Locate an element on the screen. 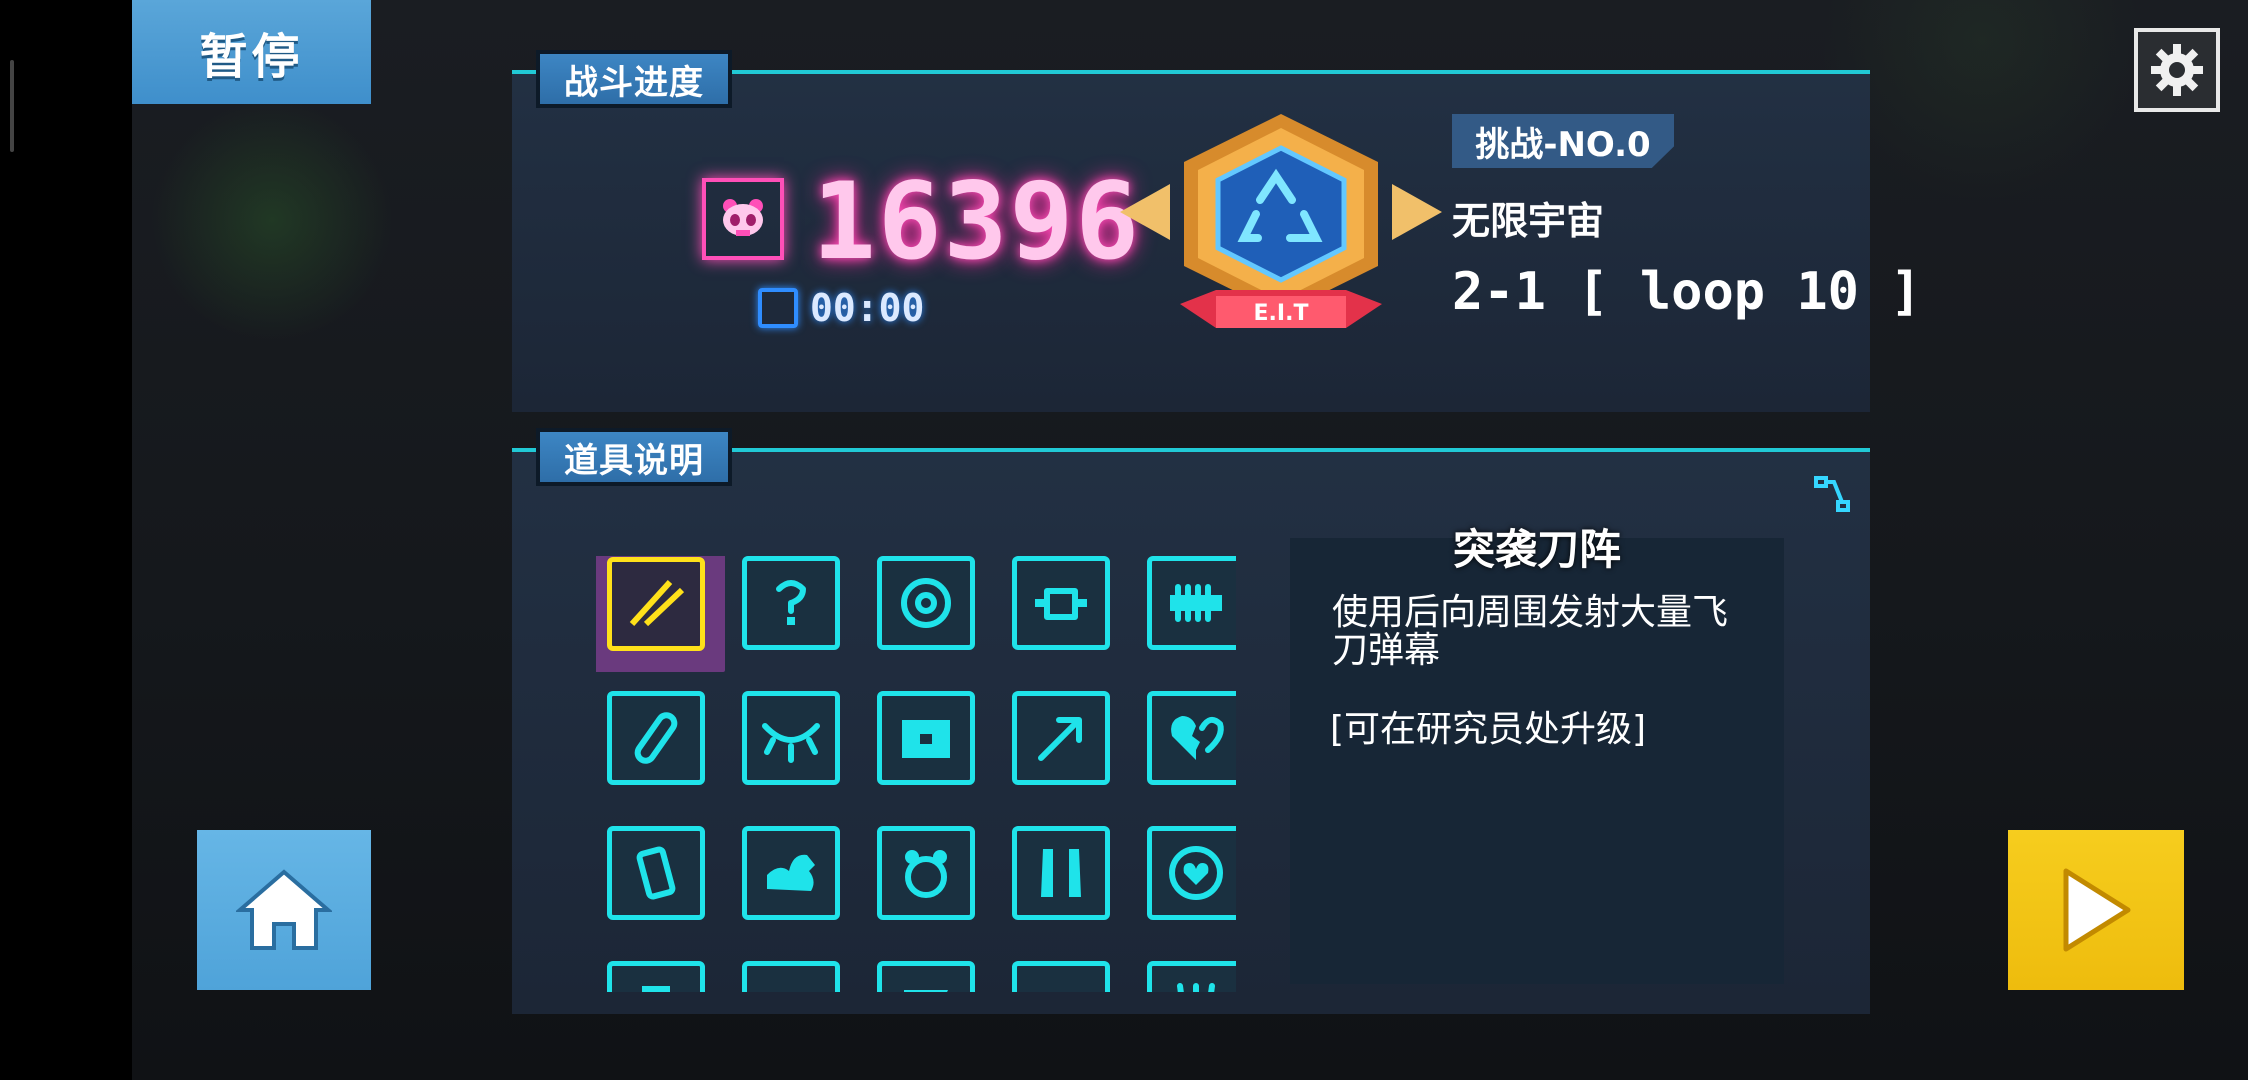  gear-icon is located at coordinates (2177, 70).